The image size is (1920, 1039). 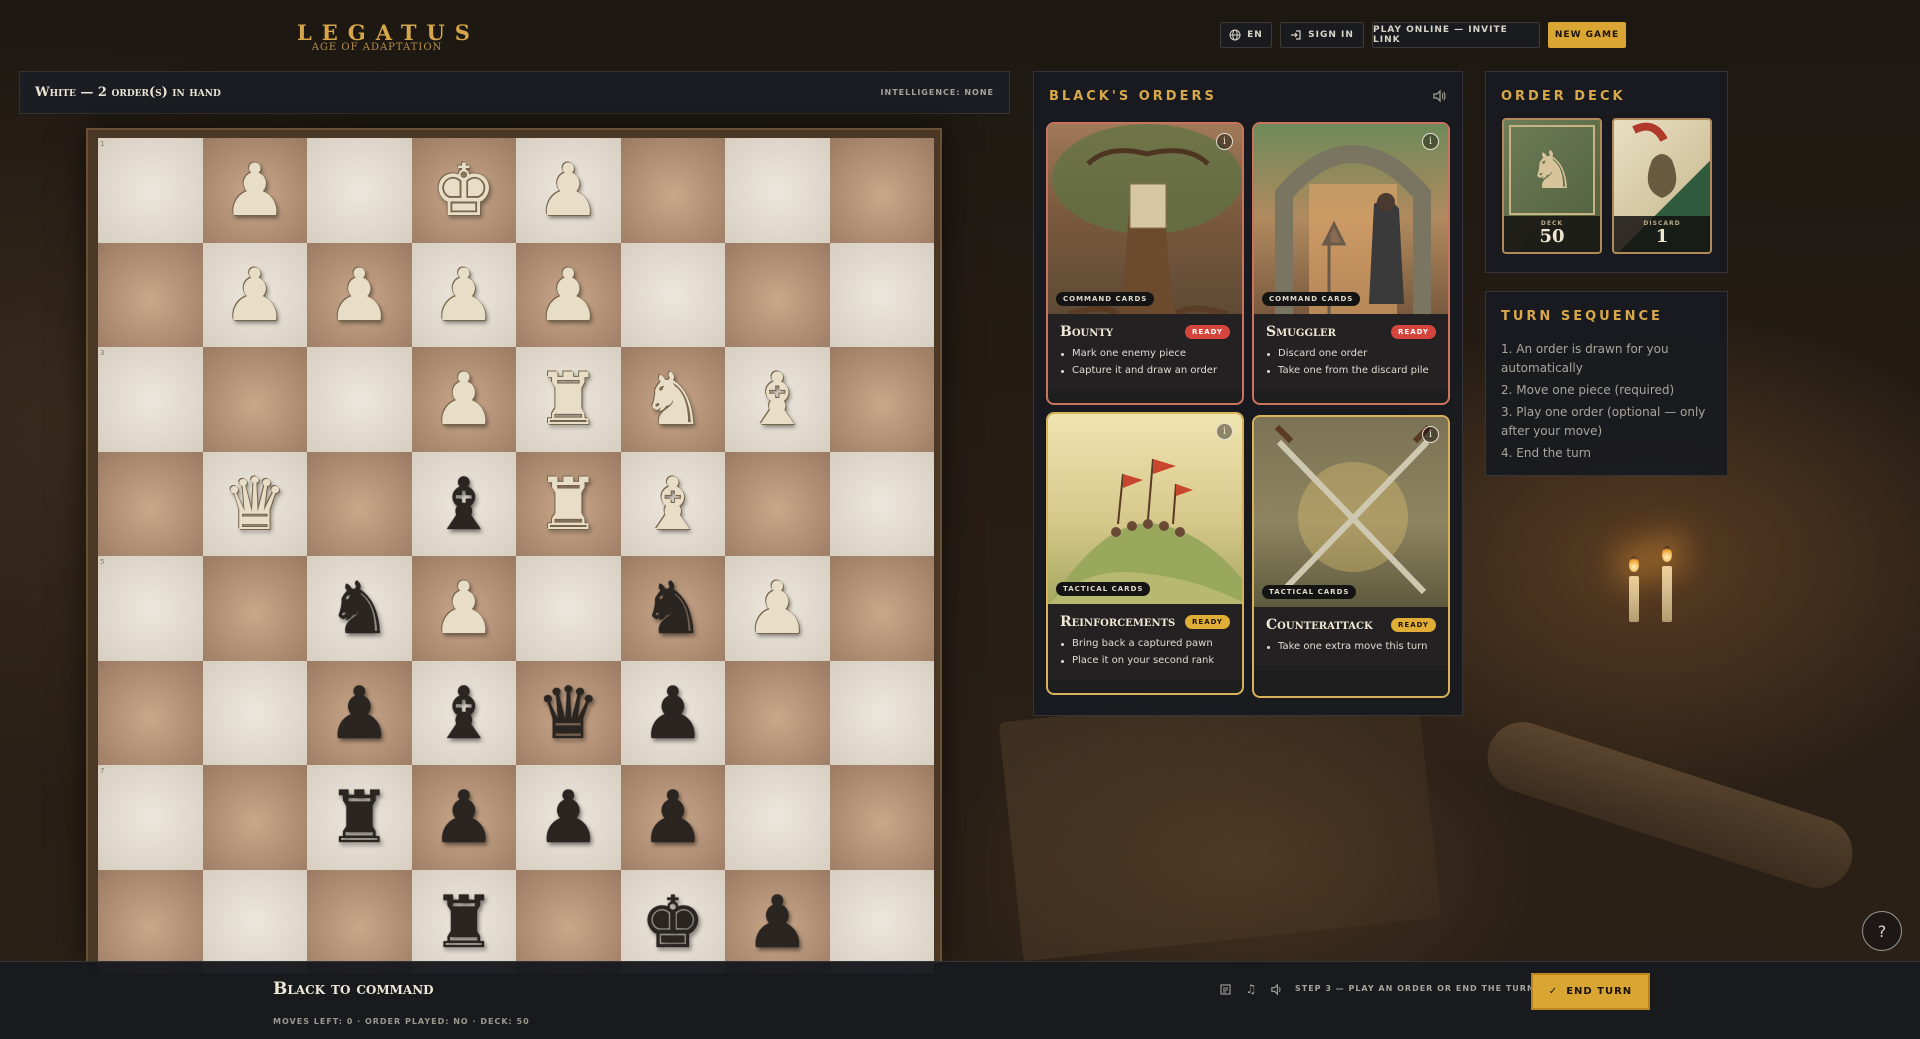 What do you see at coordinates (150, 712) in the screenshot?
I see `board-square: 6` at bounding box center [150, 712].